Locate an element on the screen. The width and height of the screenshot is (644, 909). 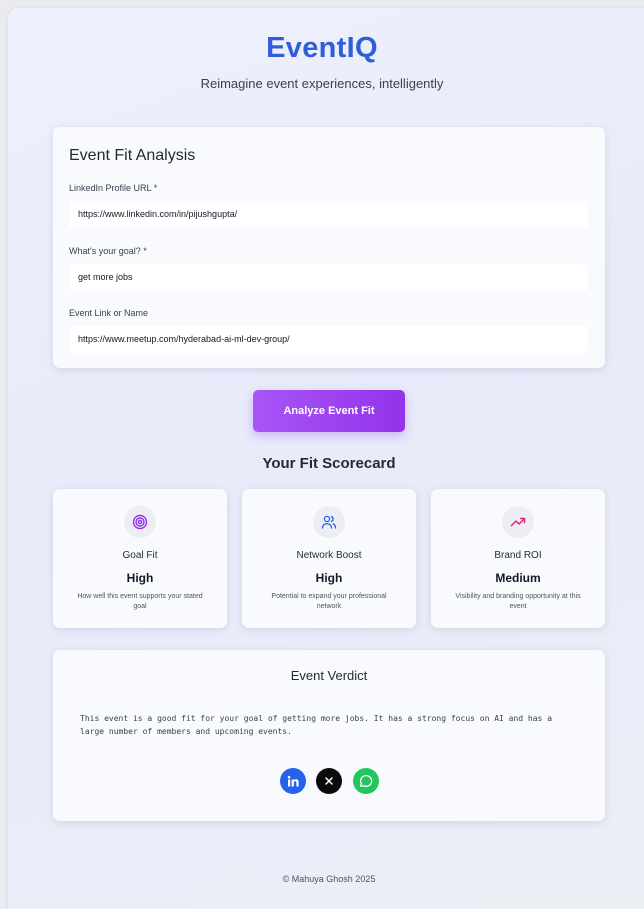
users-icon is located at coordinates (329, 522).